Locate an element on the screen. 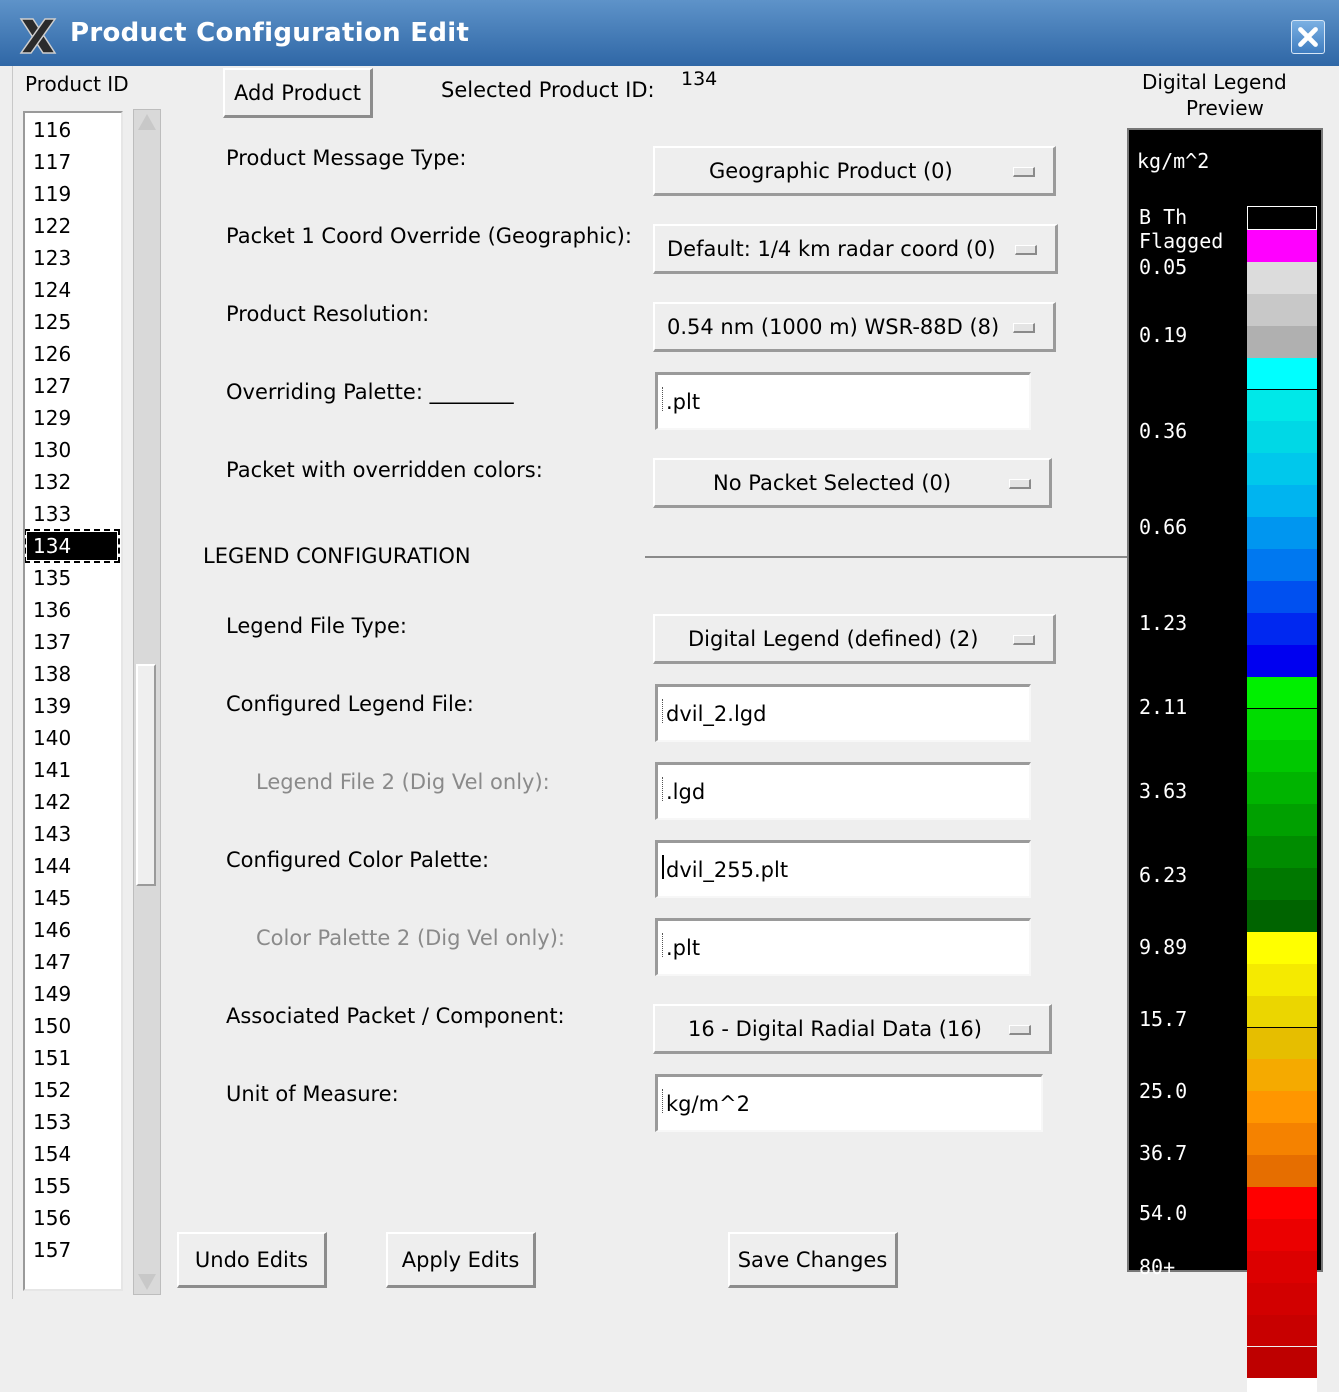 The width and height of the screenshot is (1339, 1392). list-item: 142 is located at coordinates (52, 802).